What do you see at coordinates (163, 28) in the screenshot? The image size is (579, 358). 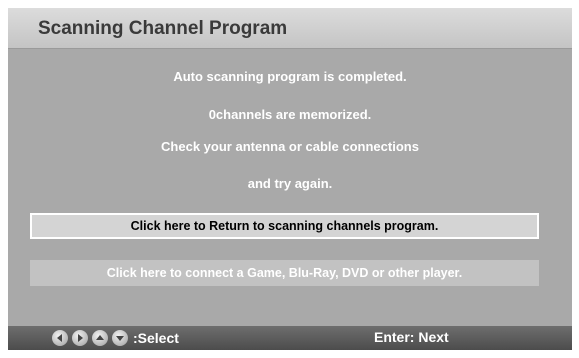 I see `page-title: Scanning Channel Program` at bounding box center [163, 28].